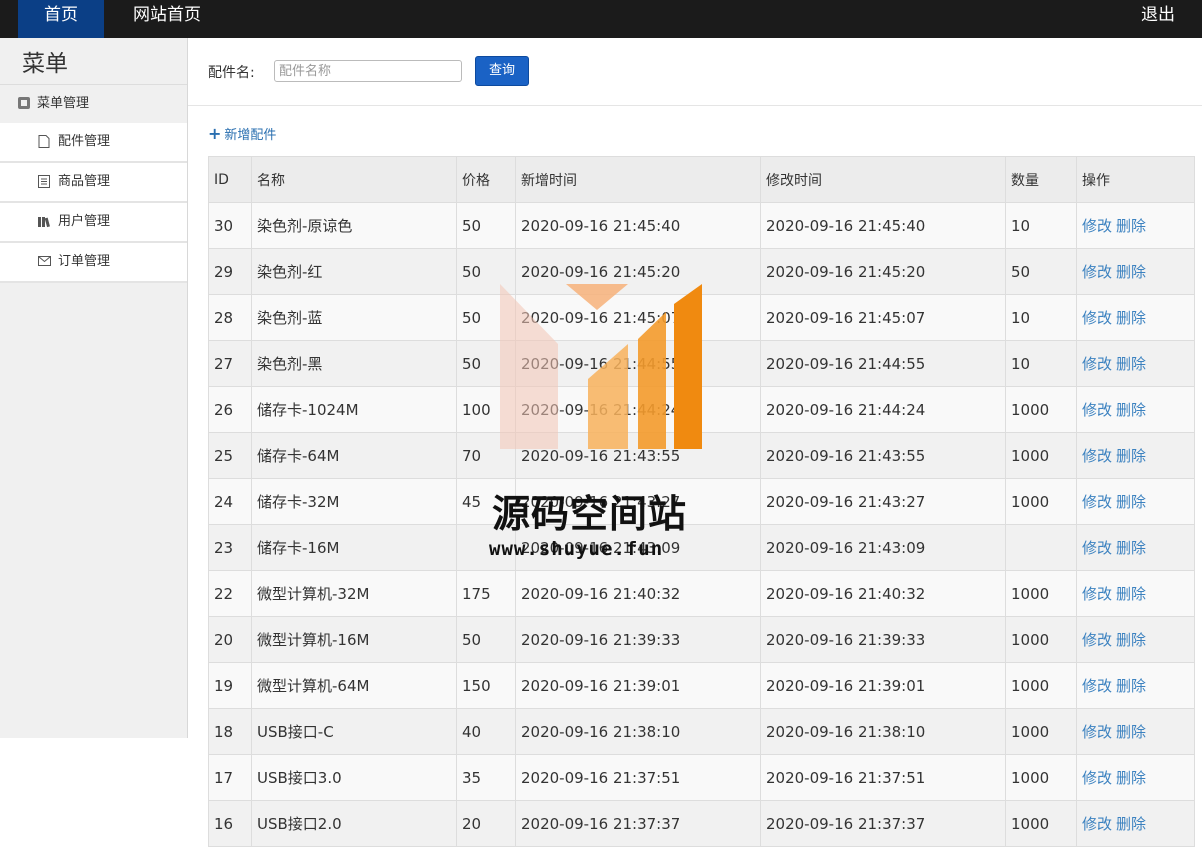 This screenshot has height=848, width=1202. Describe the element at coordinates (24, 103) in the screenshot. I see `menu-group-icon` at that location.